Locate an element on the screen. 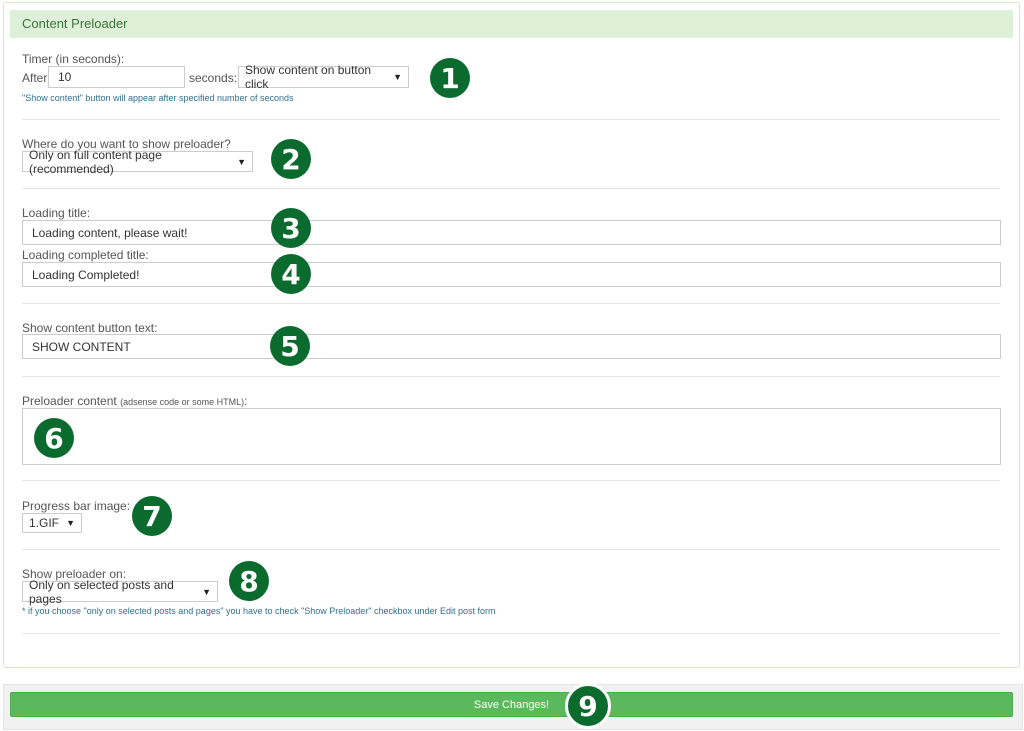 The image size is (1024, 731). completed-title-input: Loading Completed! is located at coordinates (511, 274).